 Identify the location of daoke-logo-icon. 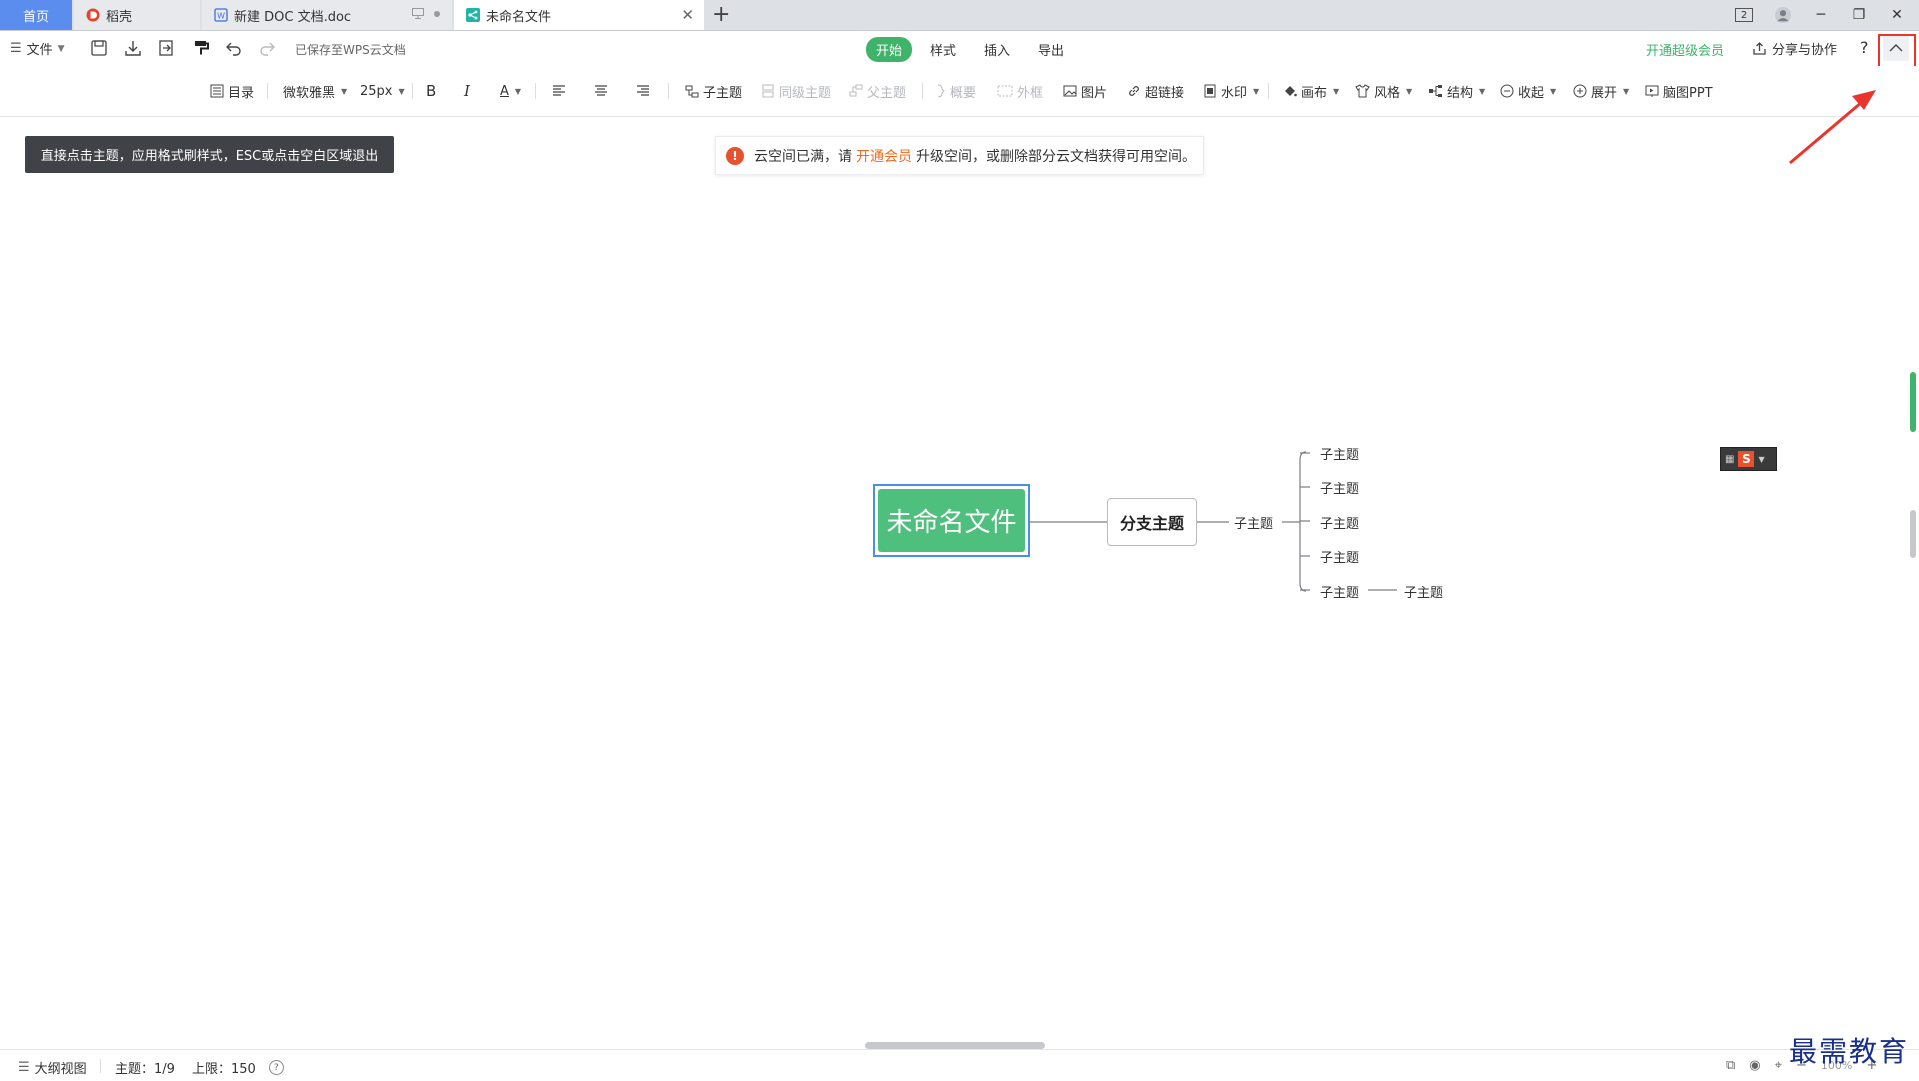
(93, 15).